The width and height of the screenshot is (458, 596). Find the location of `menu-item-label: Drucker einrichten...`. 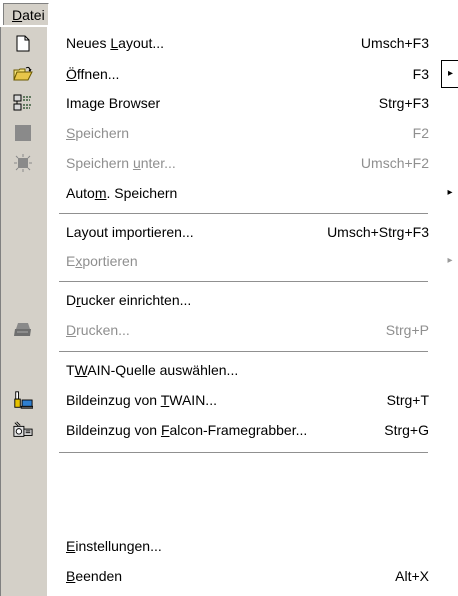

menu-item-label: Drucker einrichten... is located at coordinates (129, 300).